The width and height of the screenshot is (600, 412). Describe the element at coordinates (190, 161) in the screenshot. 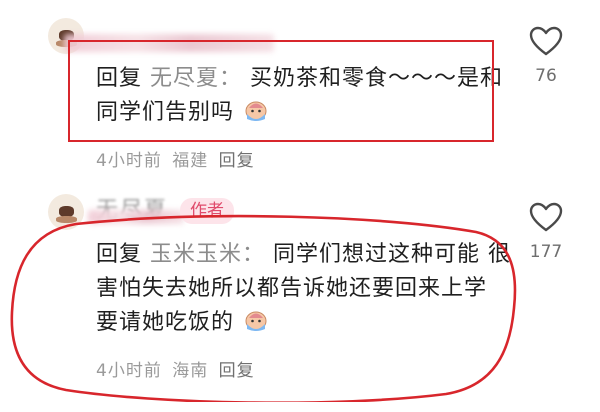

I see `comment-location: 福建` at that location.